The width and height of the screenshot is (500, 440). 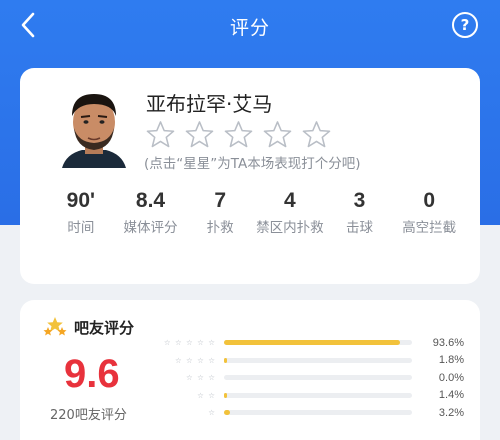 I want to click on stat-high-claims: 0 高空拦截, so click(x=429, y=212).